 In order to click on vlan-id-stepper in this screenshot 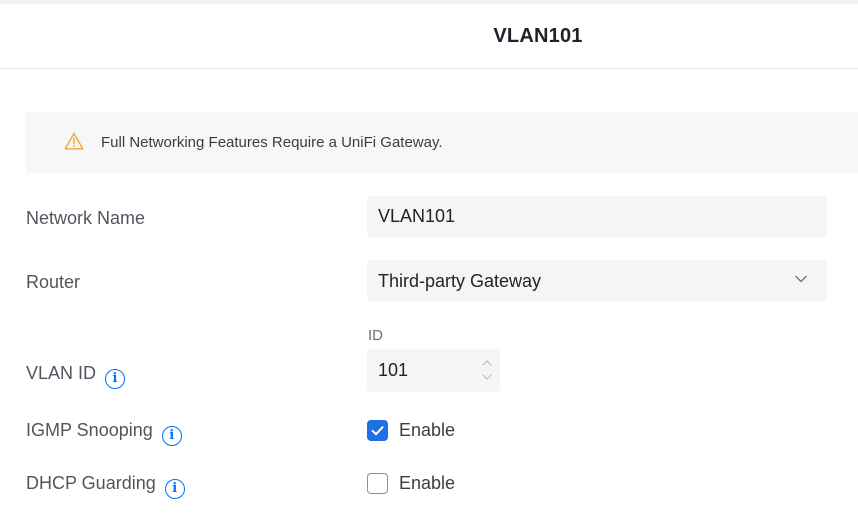, I will do `click(433, 370)`.